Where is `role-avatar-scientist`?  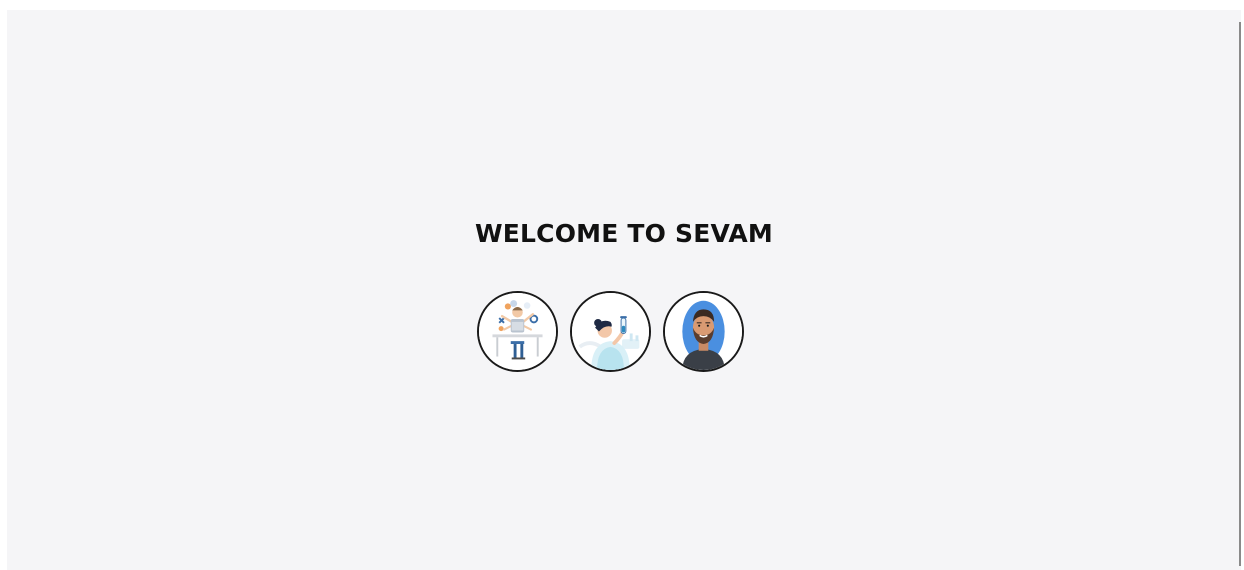
role-avatar-scientist is located at coordinates (610, 331).